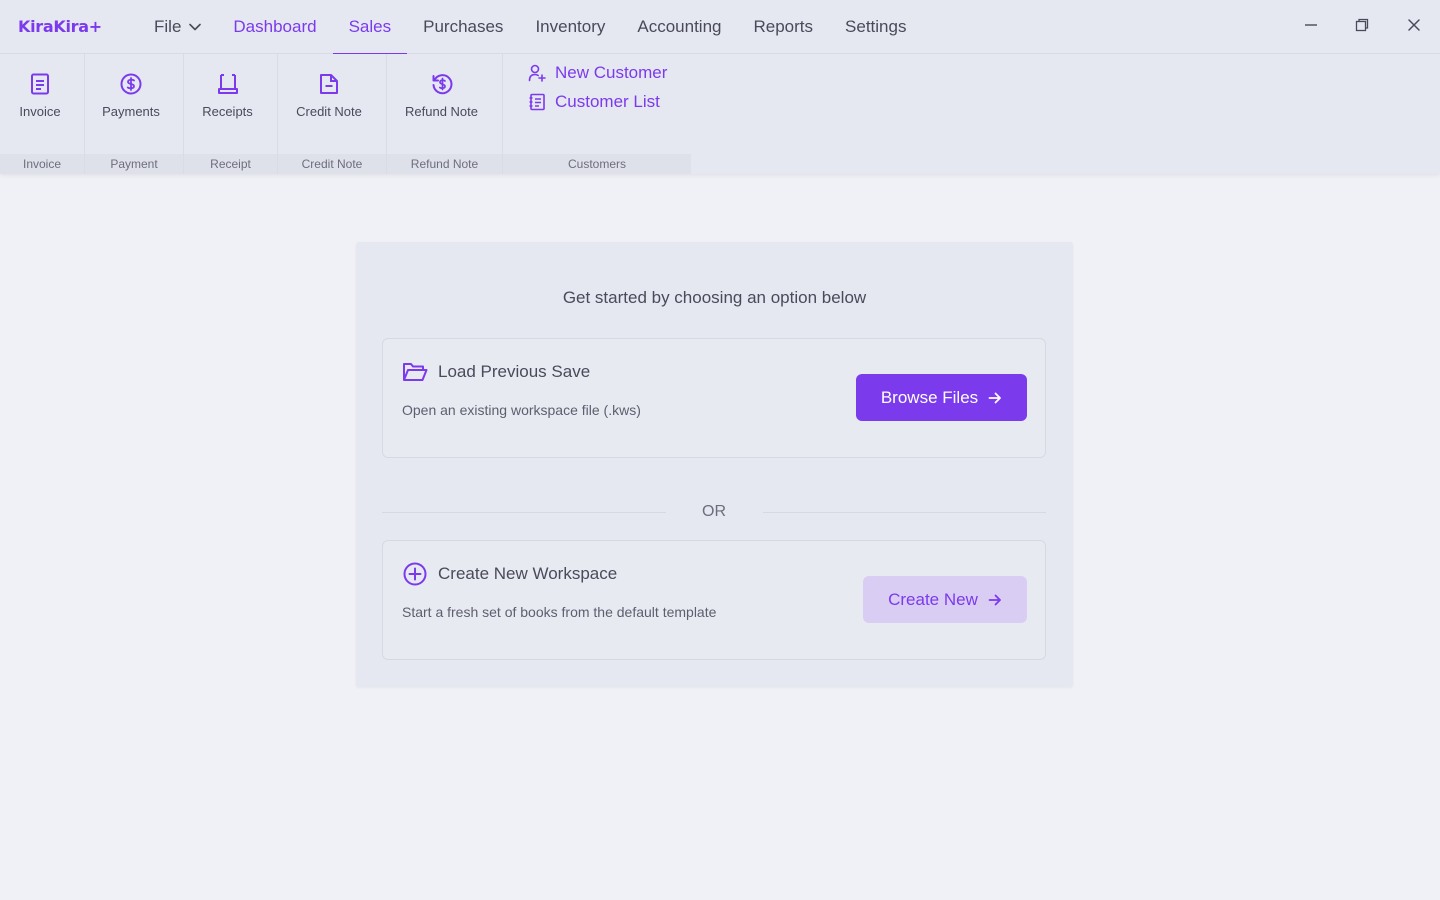 The width and height of the screenshot is (1440, 900). I want to click on ribbon-group-invoice: Invoice Invoice, so click(42, 114).